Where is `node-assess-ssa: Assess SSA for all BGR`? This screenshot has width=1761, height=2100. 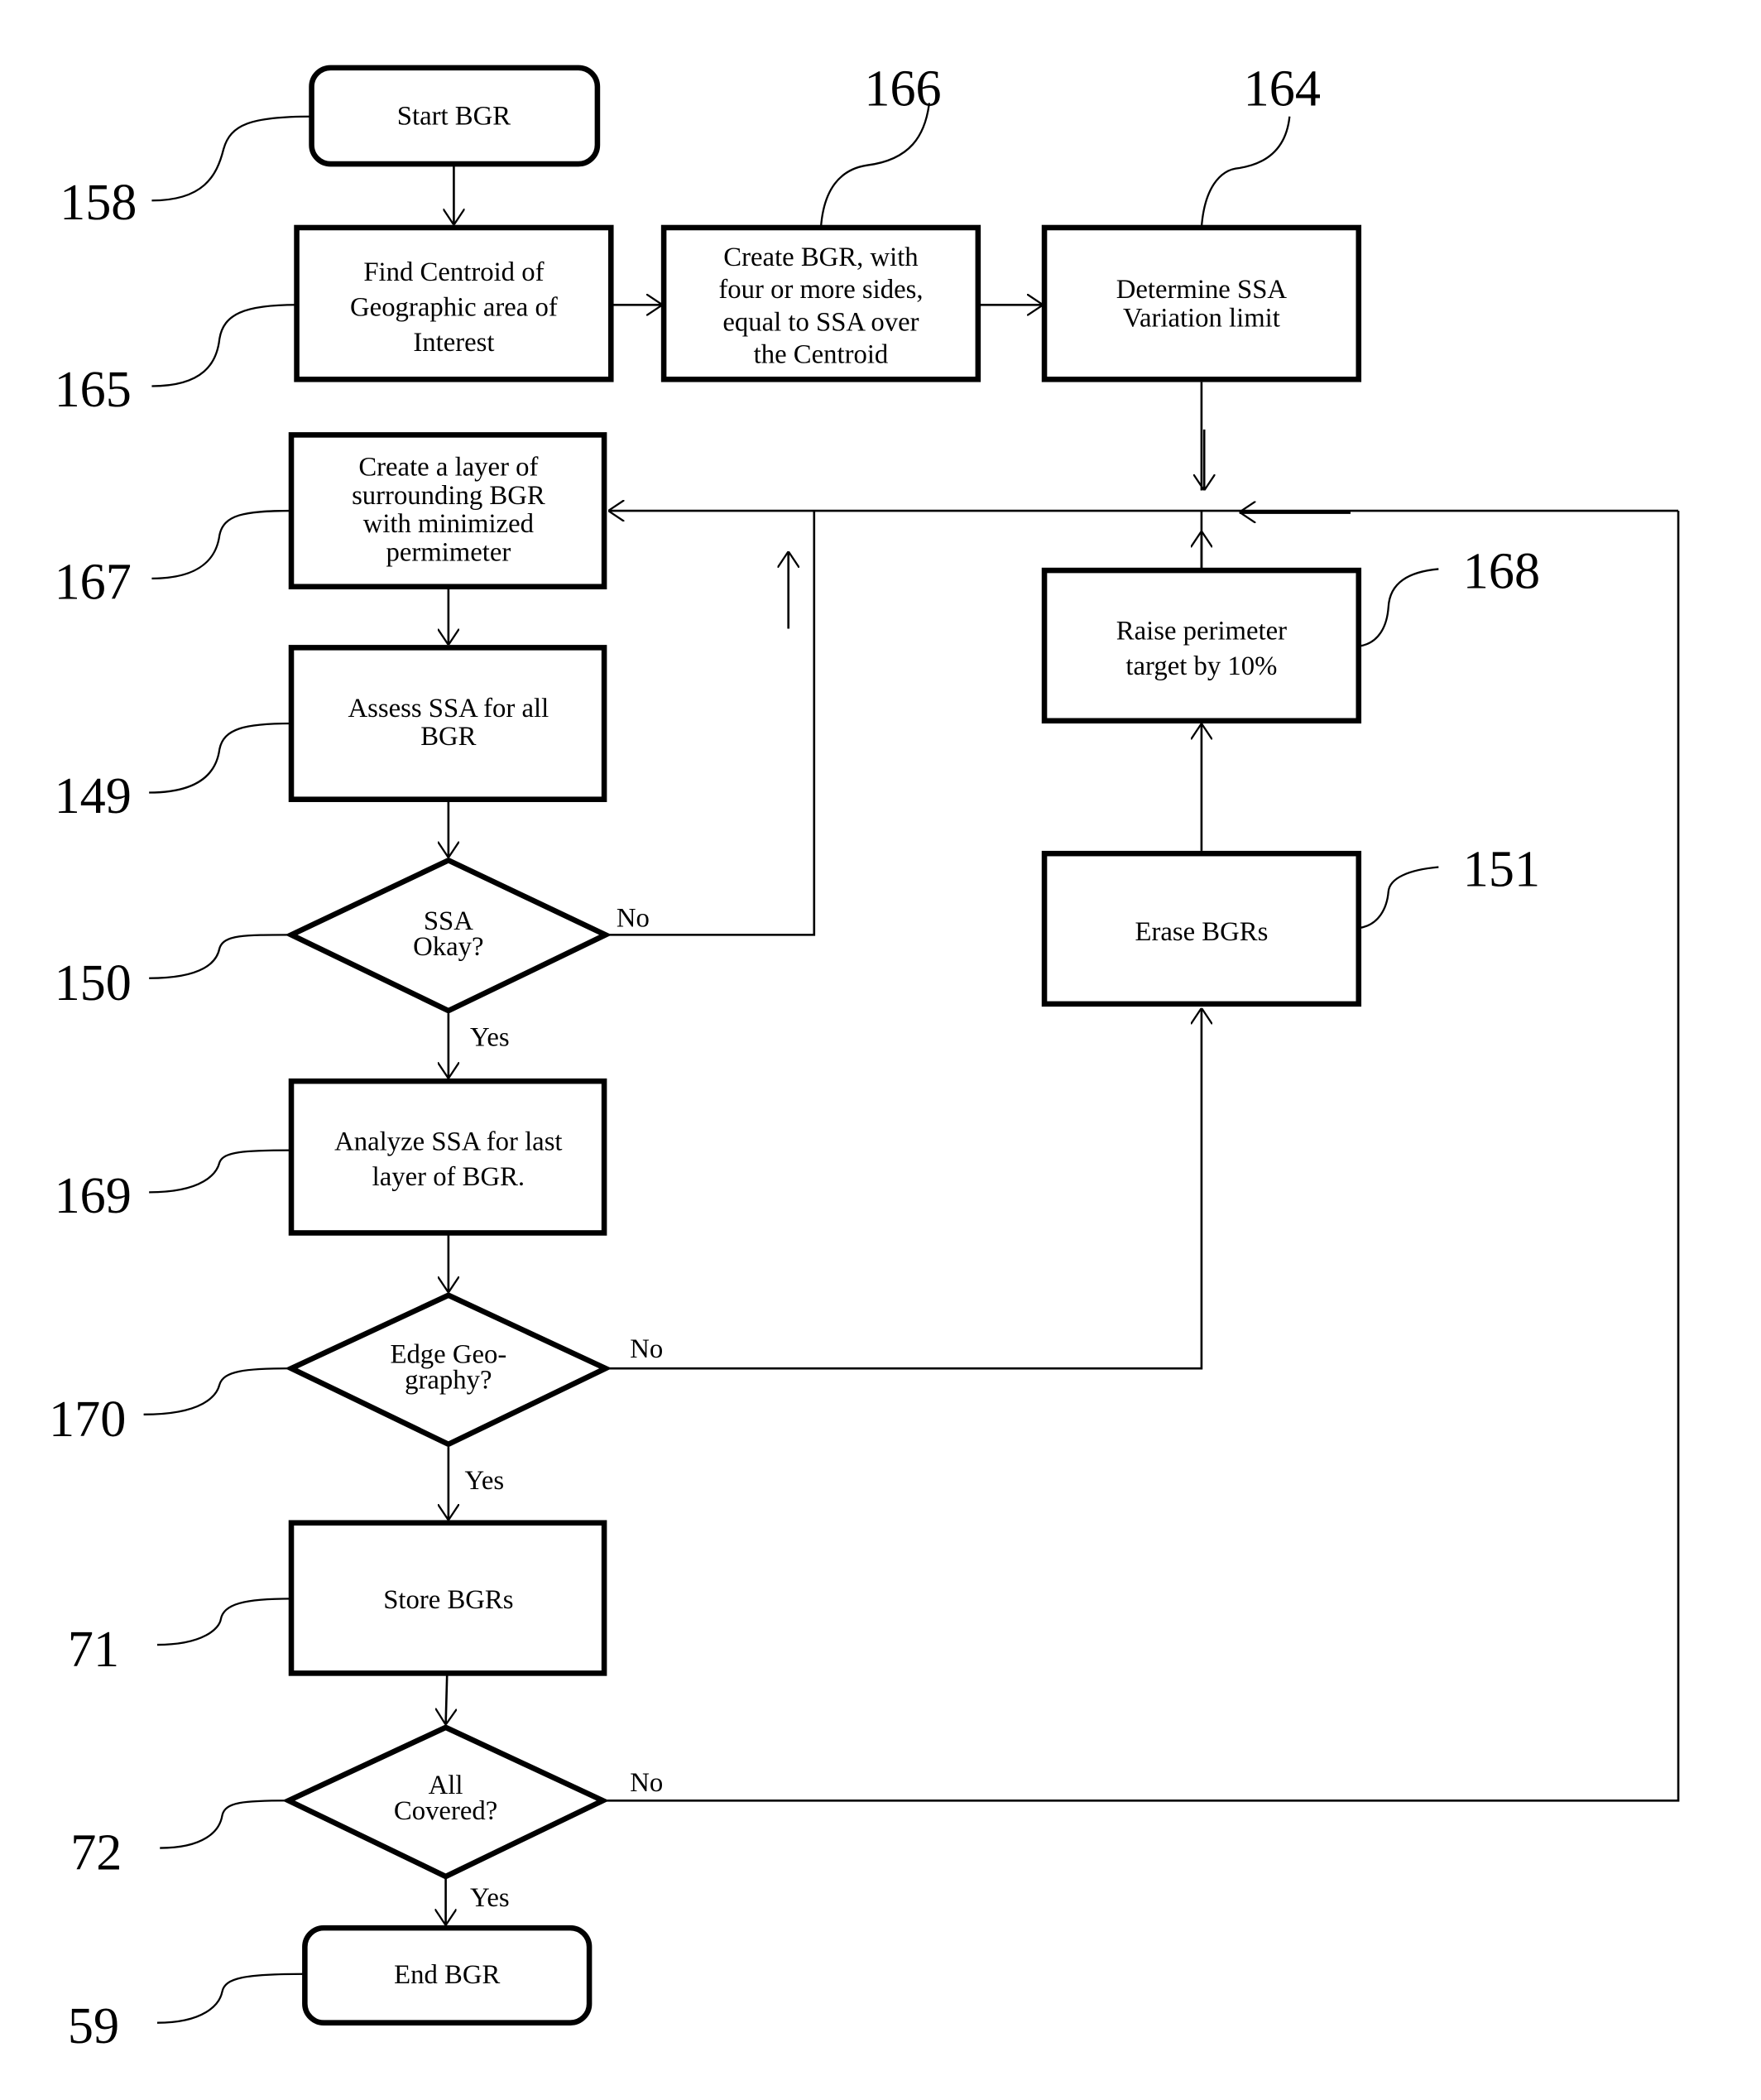 node-assess-ssa: Assess SSA for all BGR is located at coordinates (447, 723).